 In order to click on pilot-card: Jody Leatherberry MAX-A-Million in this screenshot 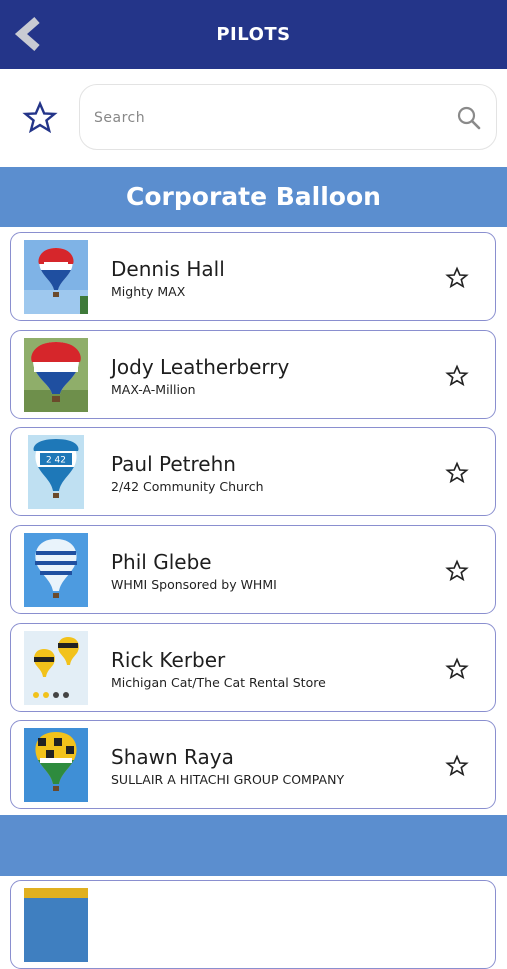, I will do `click(253, 374)`.